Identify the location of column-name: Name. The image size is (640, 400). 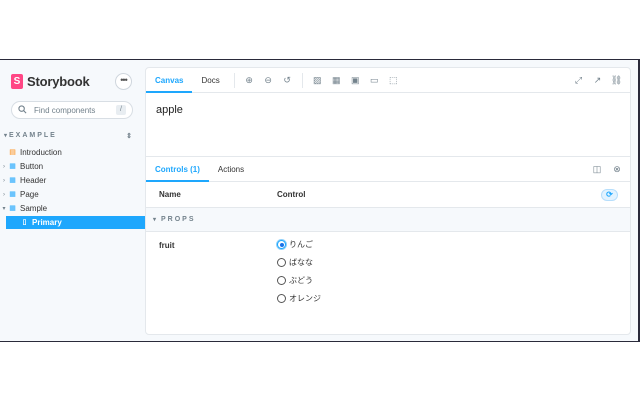
(170, 194).